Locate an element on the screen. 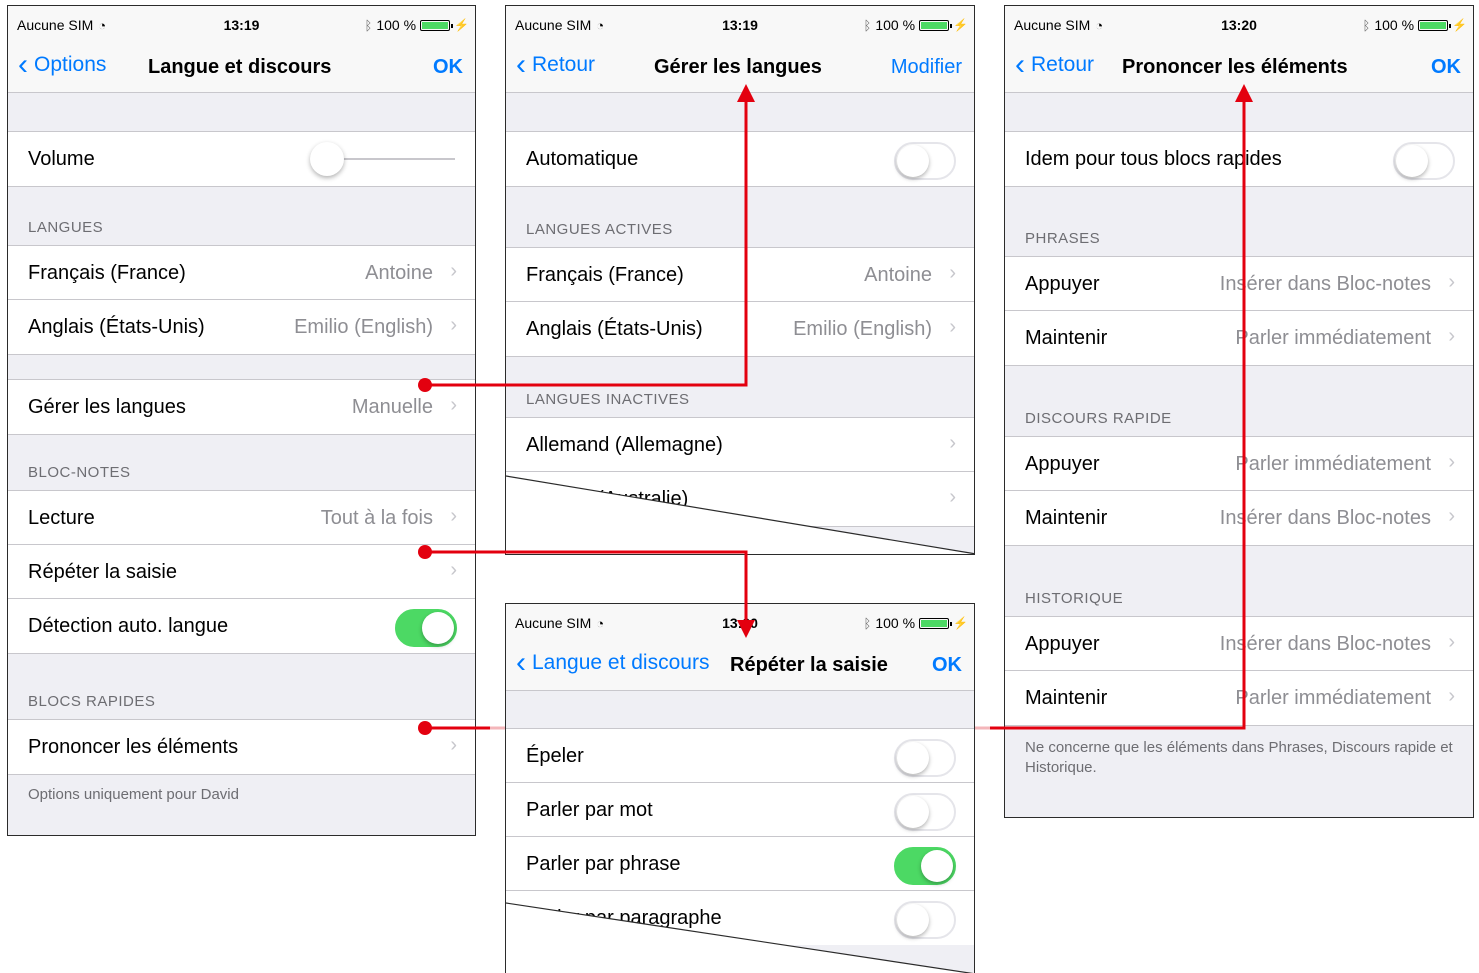 This screenshot has height=973, width=1479. manage-group: Gérer les langues Manuelle › is located at coordinates (241, 407).